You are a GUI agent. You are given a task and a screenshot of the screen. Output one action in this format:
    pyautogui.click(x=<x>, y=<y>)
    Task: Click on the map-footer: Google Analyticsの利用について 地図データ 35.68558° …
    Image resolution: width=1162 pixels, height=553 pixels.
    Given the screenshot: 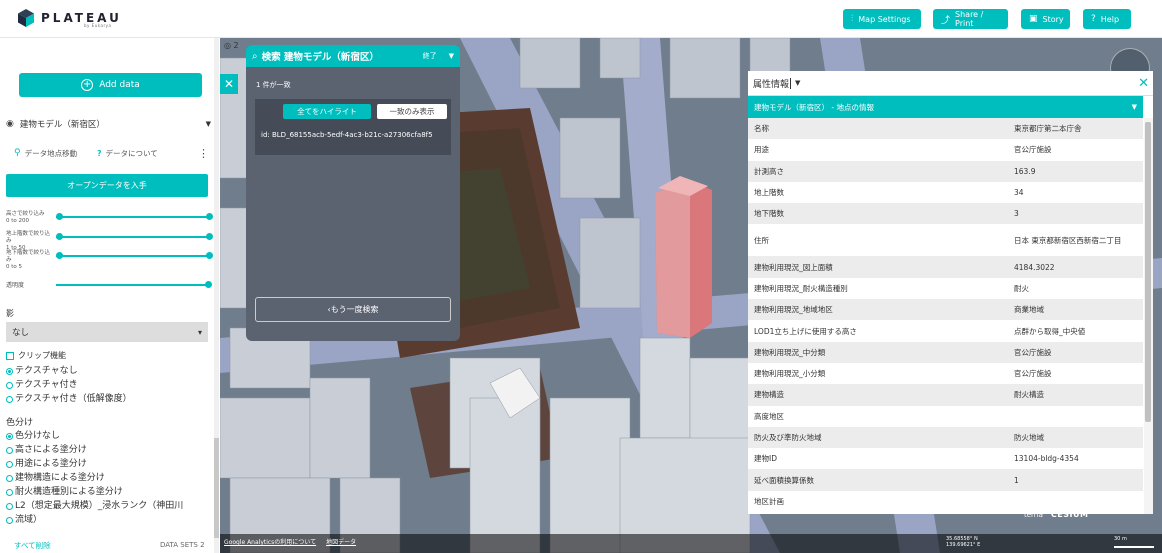 What is the action you would take?
    pyautogui.click(x=691, y=543)
    